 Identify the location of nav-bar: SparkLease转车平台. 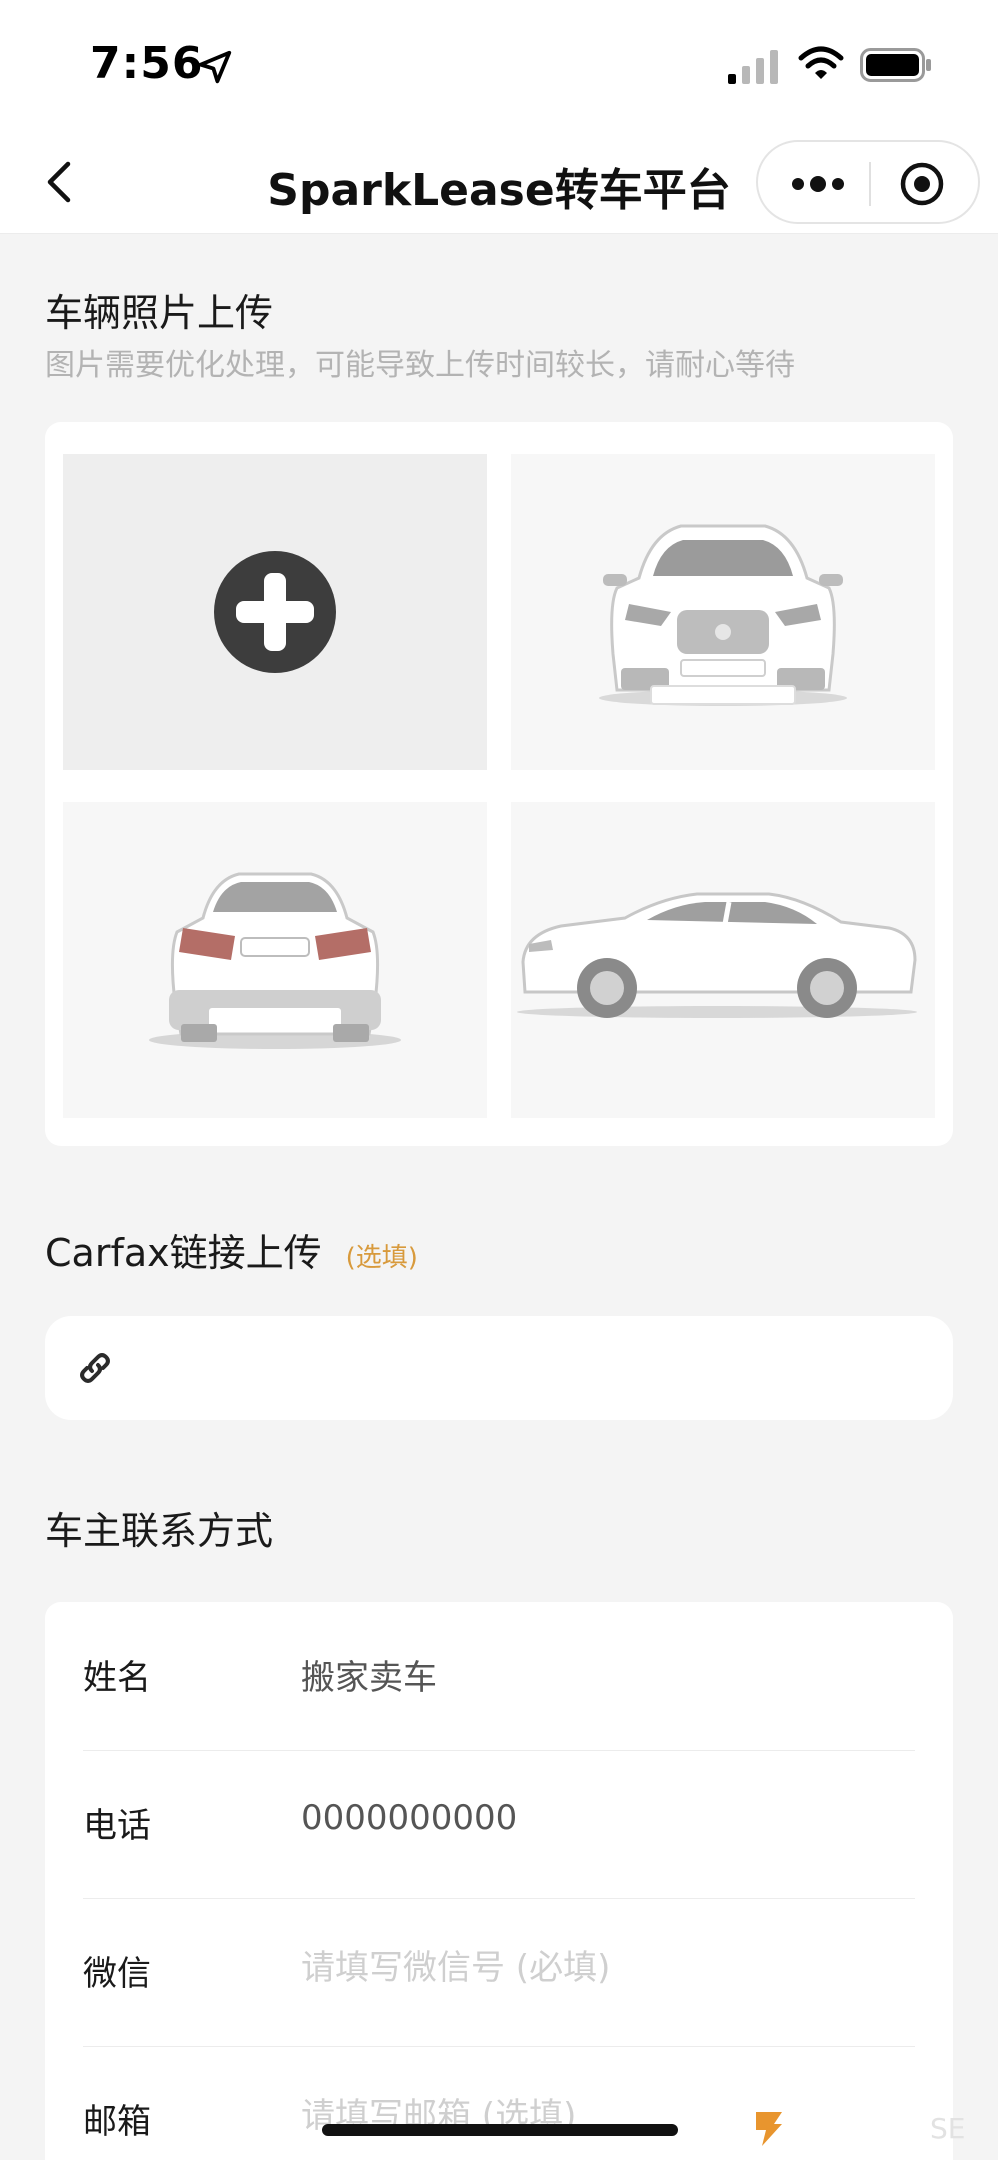
(499, 182).